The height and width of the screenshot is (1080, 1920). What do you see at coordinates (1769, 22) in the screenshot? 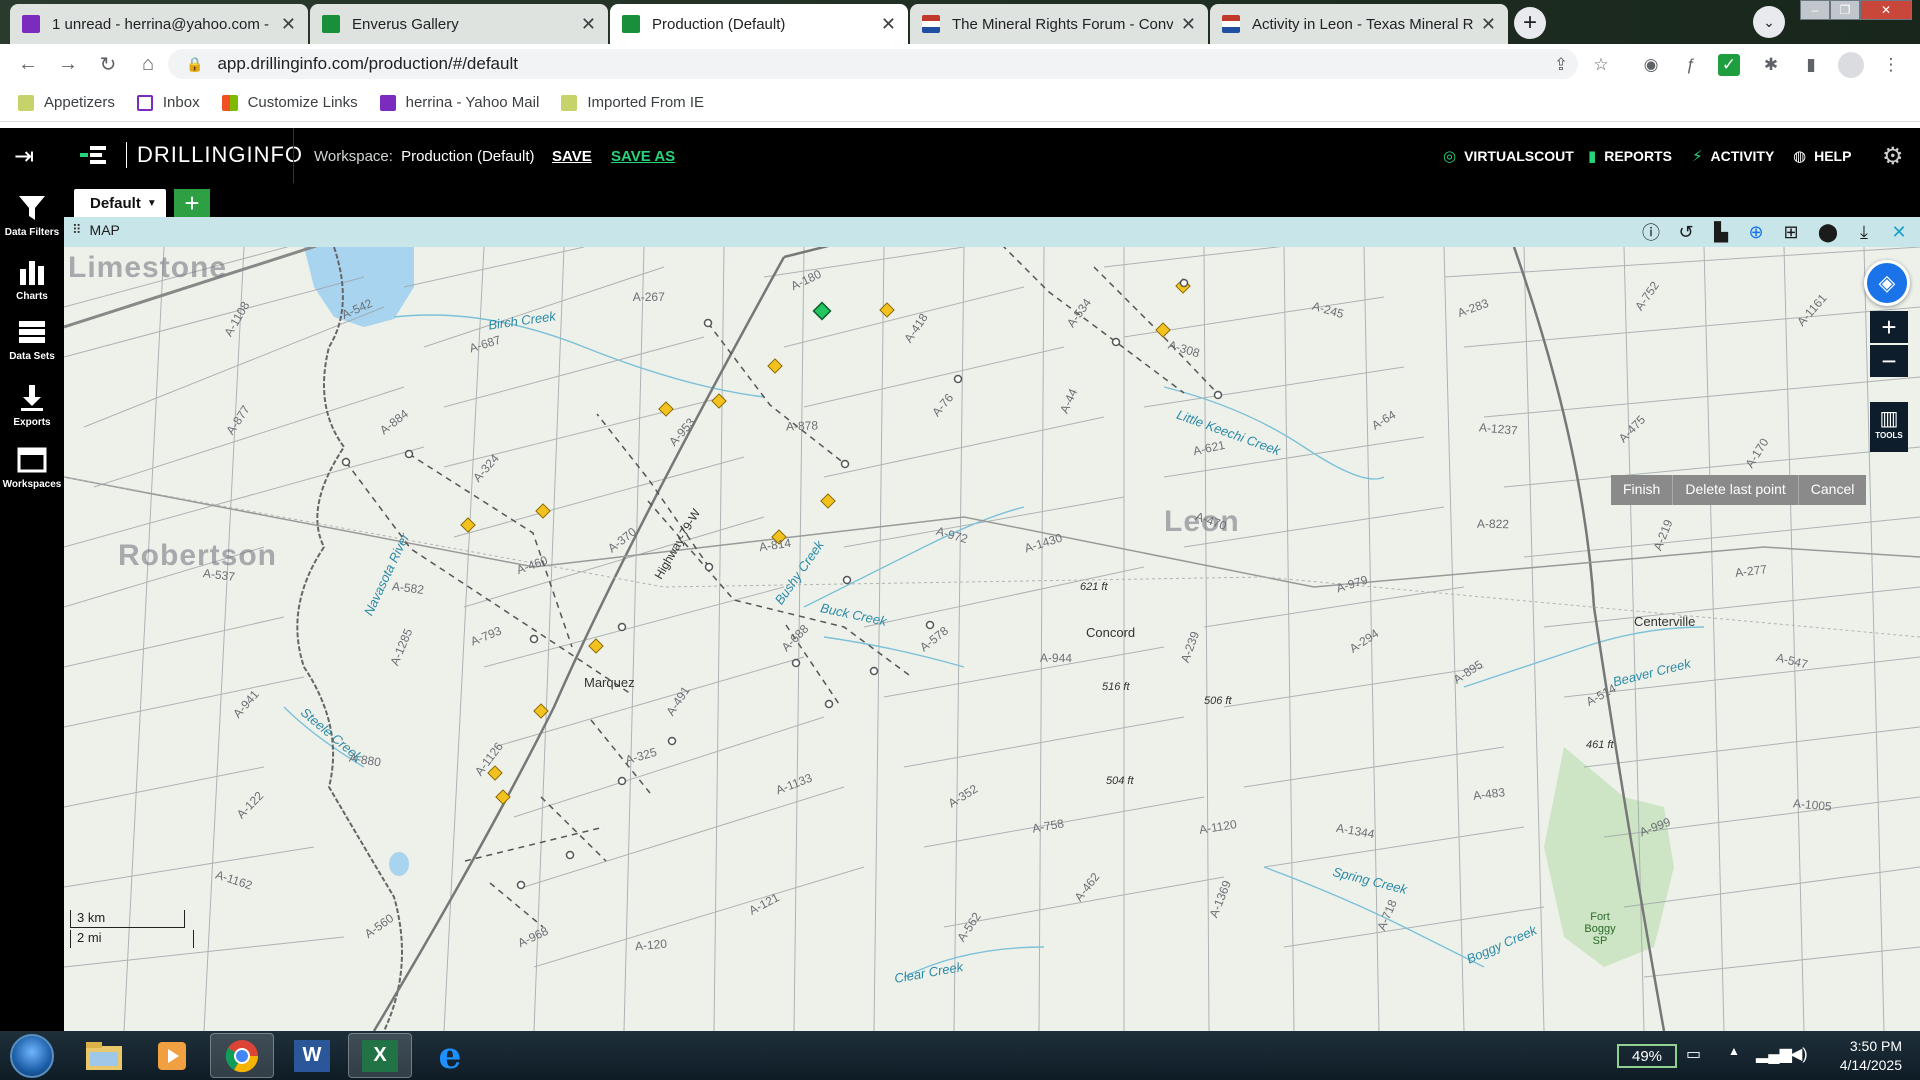
I see `tab-search-button: ⌄` at bounding box center [1769, 22].